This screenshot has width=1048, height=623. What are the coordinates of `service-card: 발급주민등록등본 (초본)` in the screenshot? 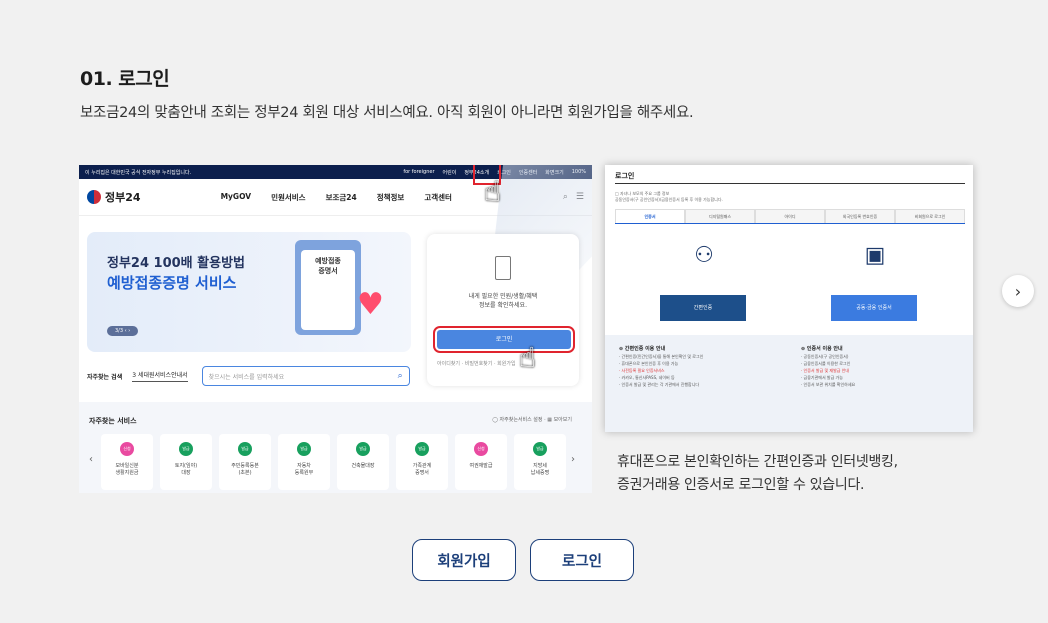 It's located at (245, 462).